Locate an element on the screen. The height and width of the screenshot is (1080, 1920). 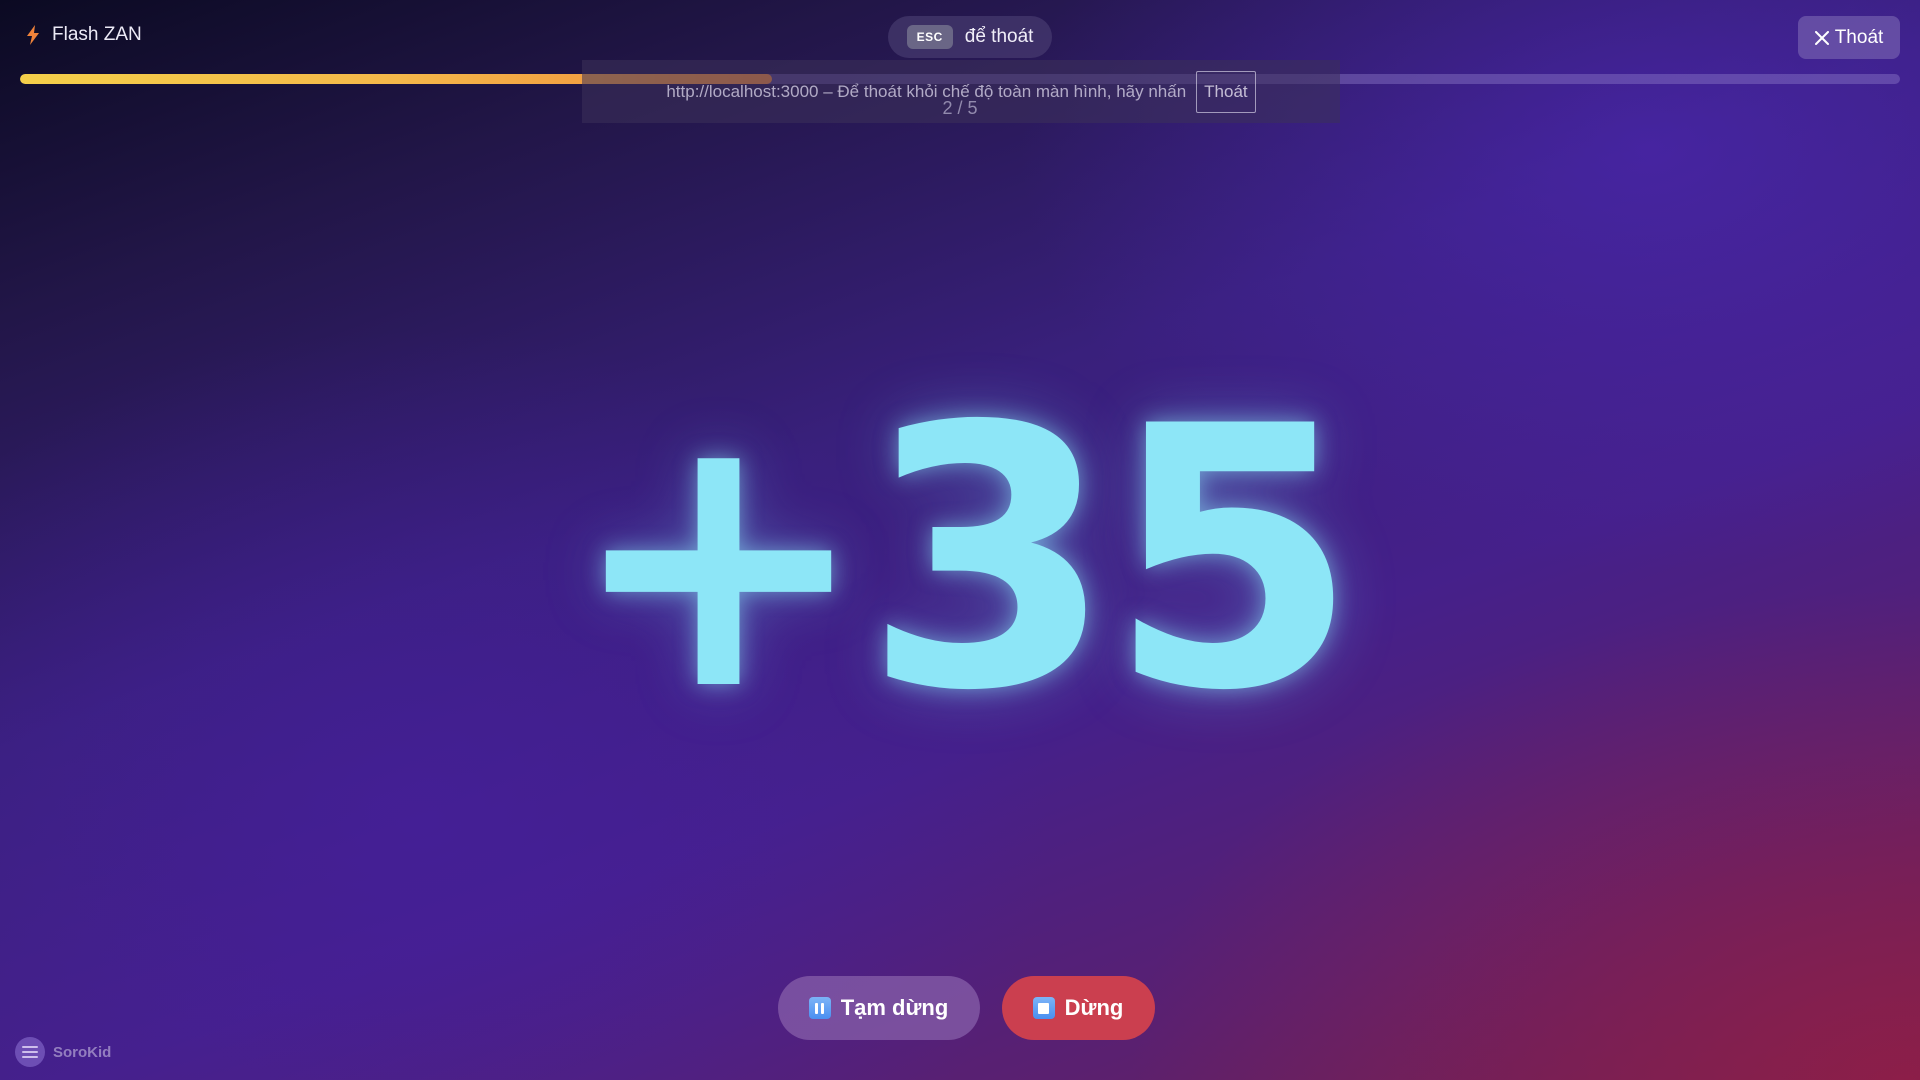
stop-button: Dừng is located at coordinates (1078, 1008).